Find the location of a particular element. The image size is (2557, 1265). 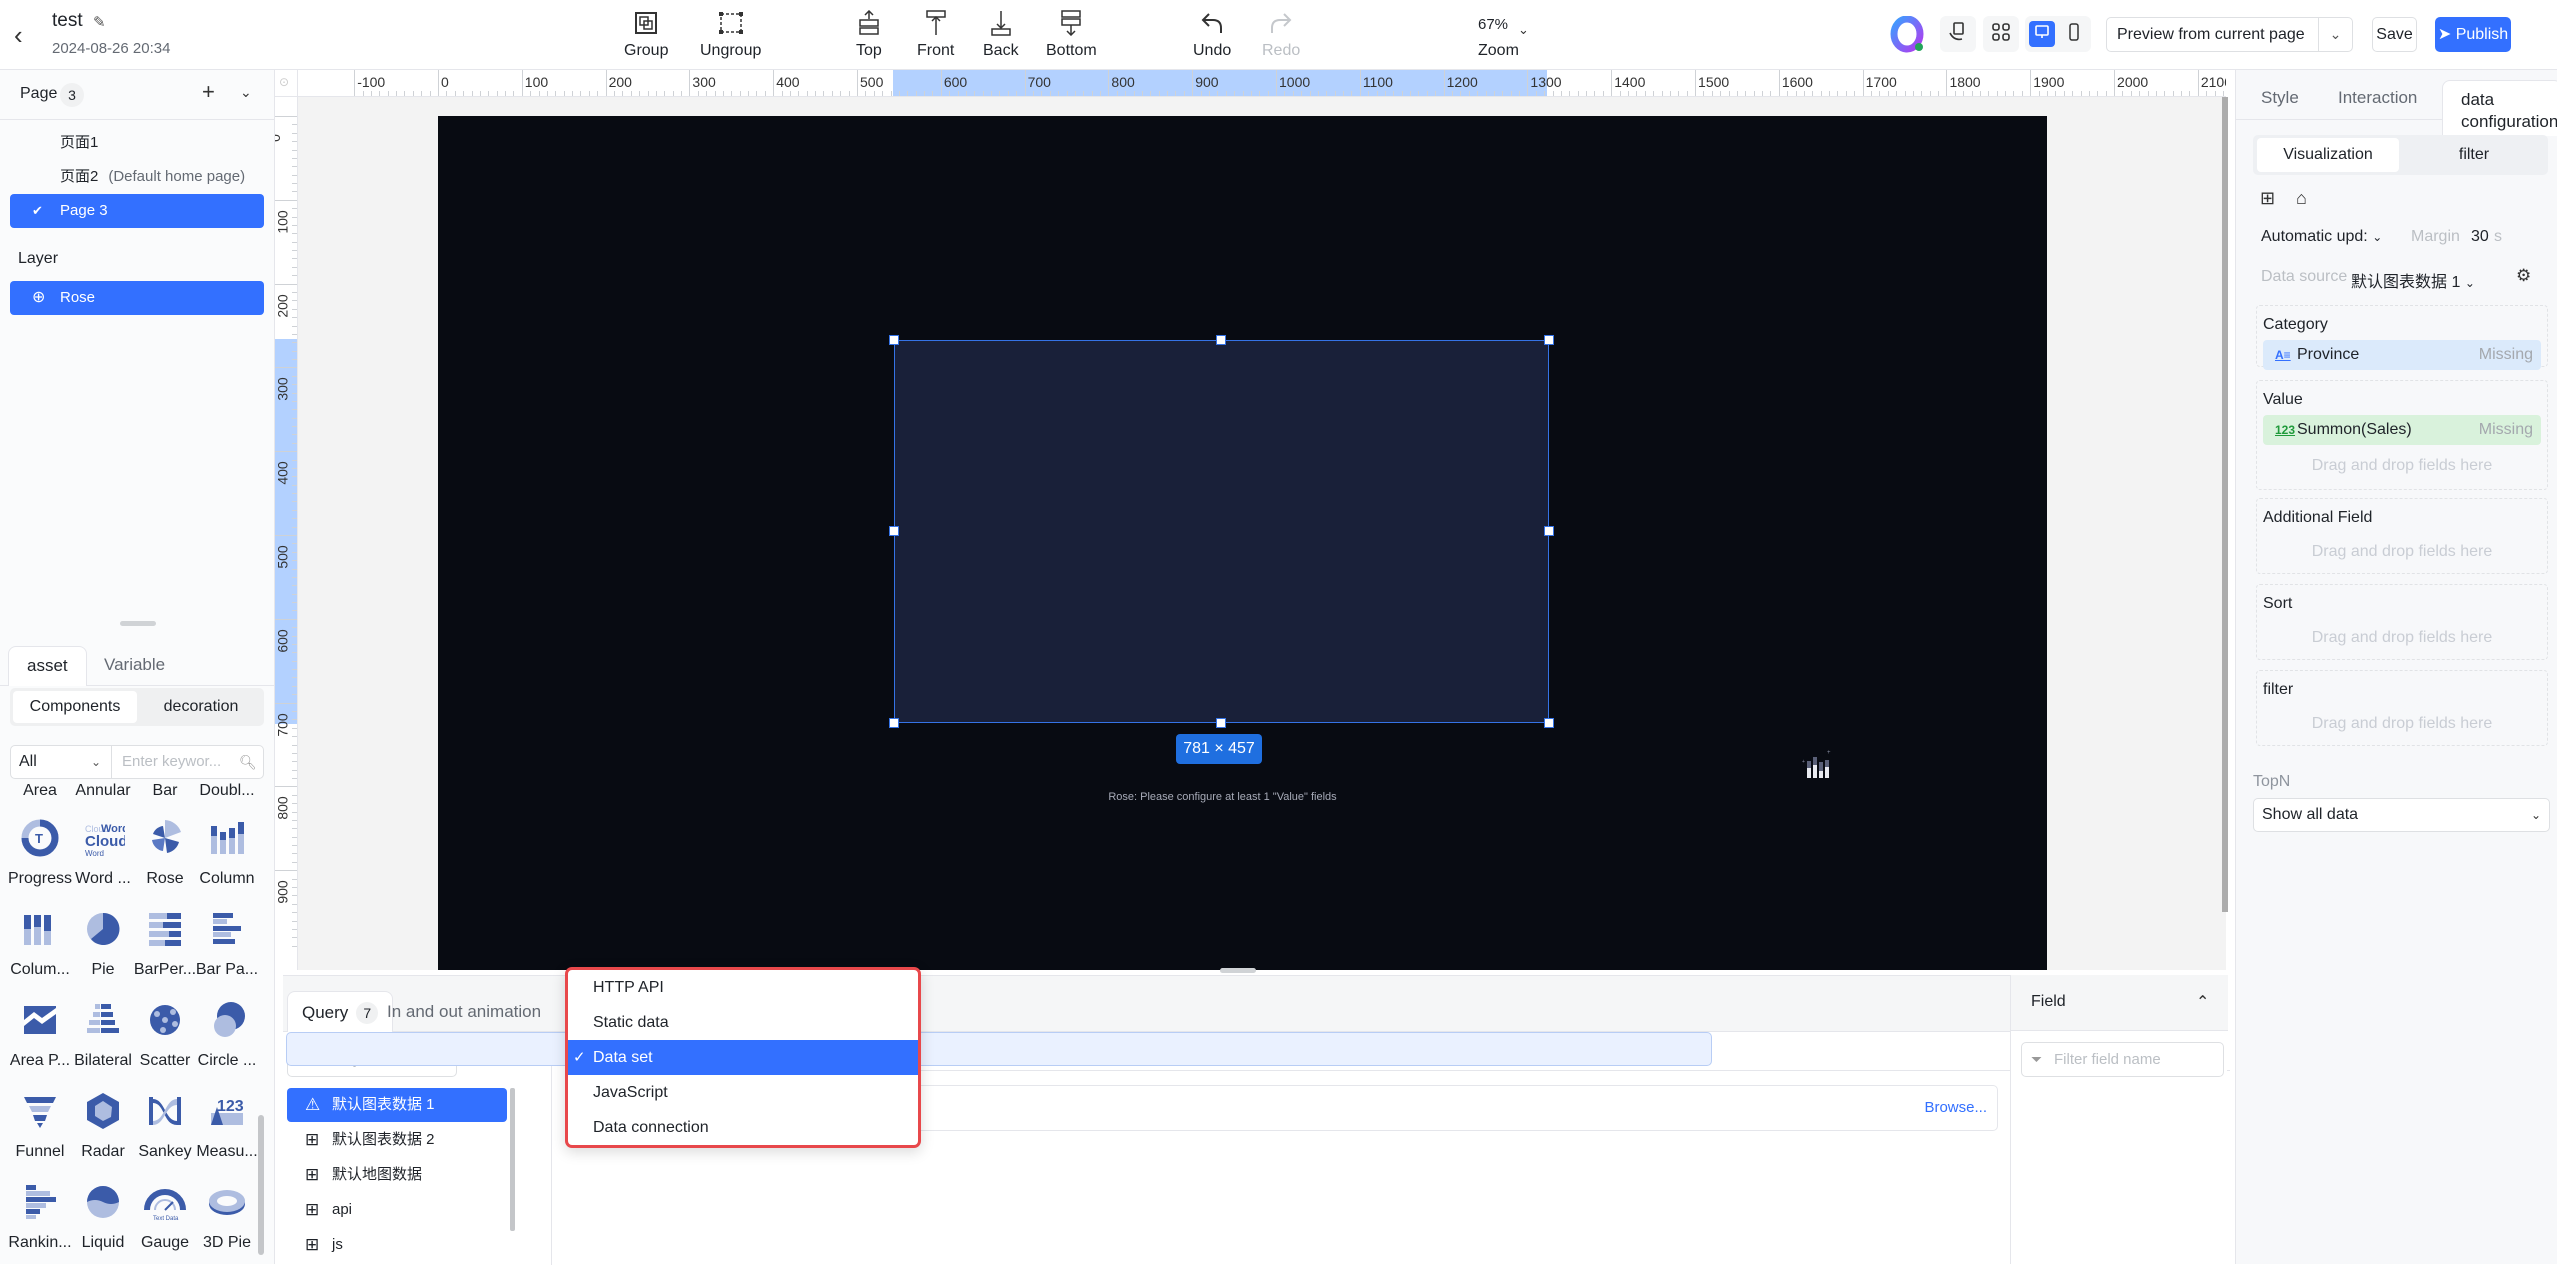

collapse-pages-chevron-icon: ⌄ is located at coordinates (246, 92).